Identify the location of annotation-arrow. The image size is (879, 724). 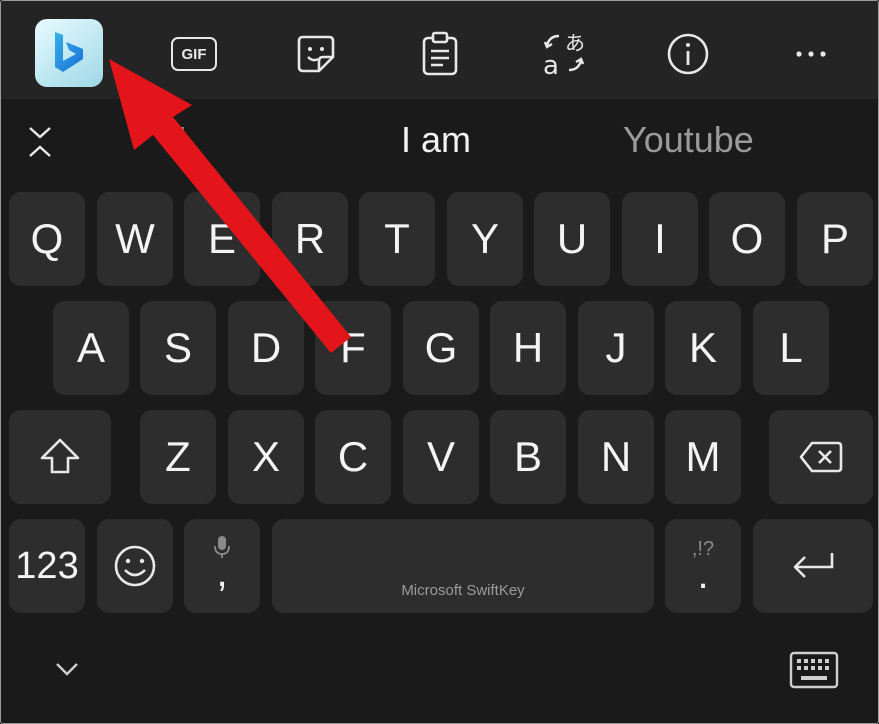
(230, 206).